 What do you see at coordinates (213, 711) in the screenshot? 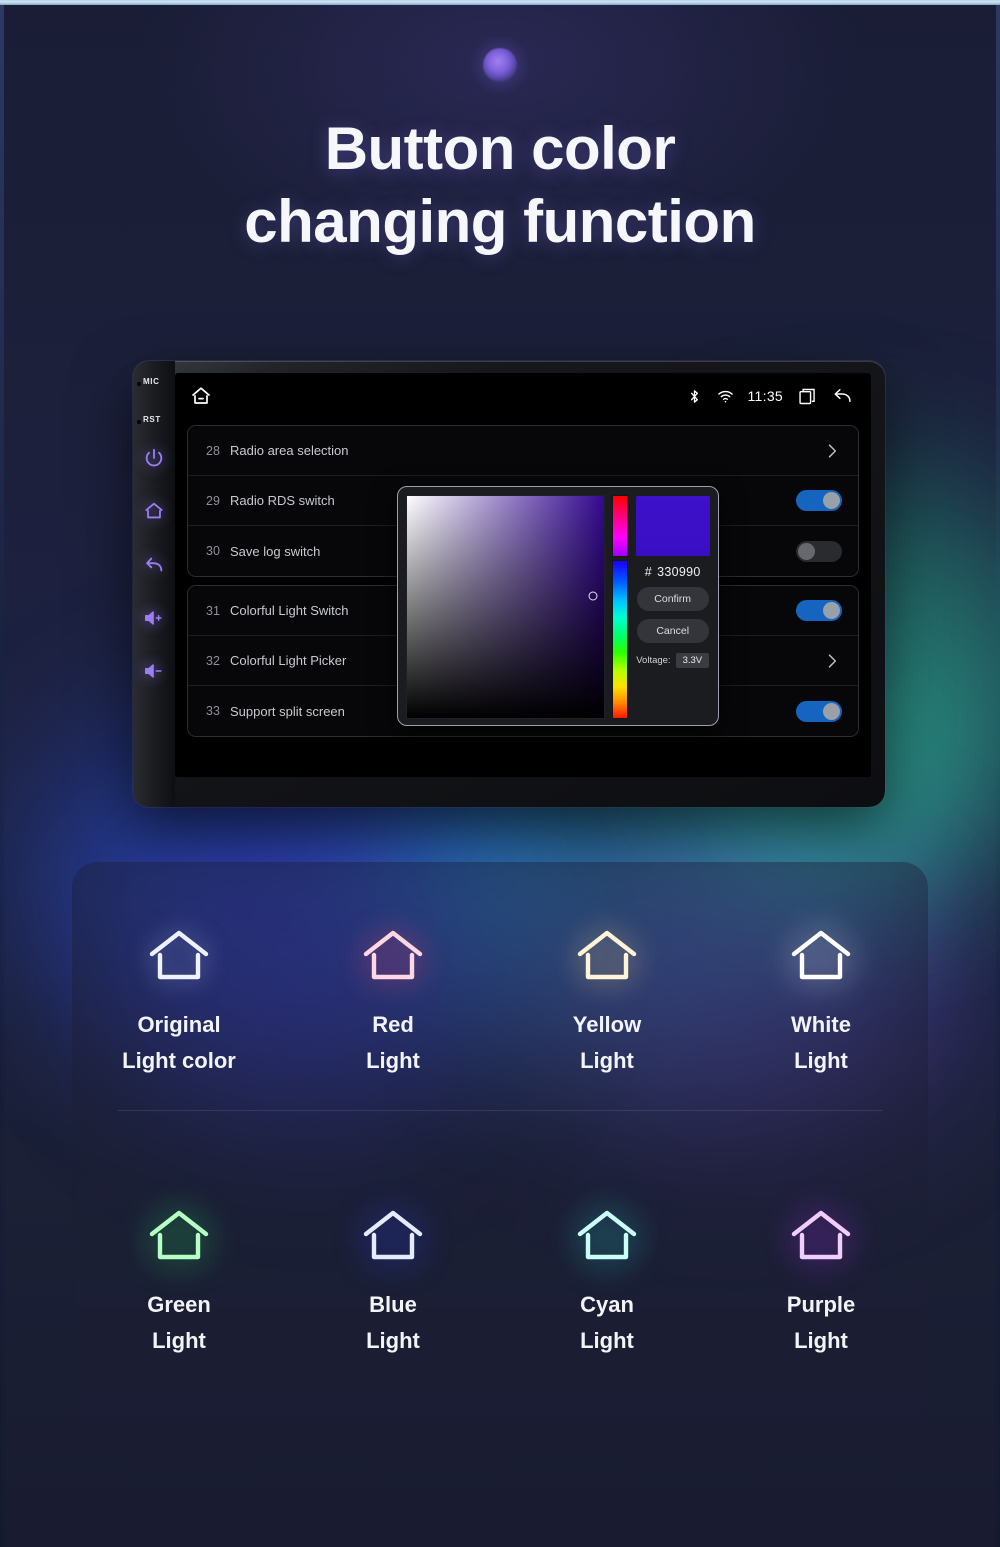
I see `row-number: 33` at bounding box center [213, 711].